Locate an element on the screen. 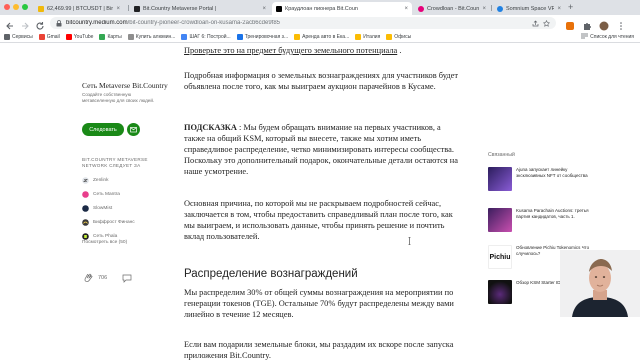  opensea-favicon-icon is located at coordinates (500, 8).